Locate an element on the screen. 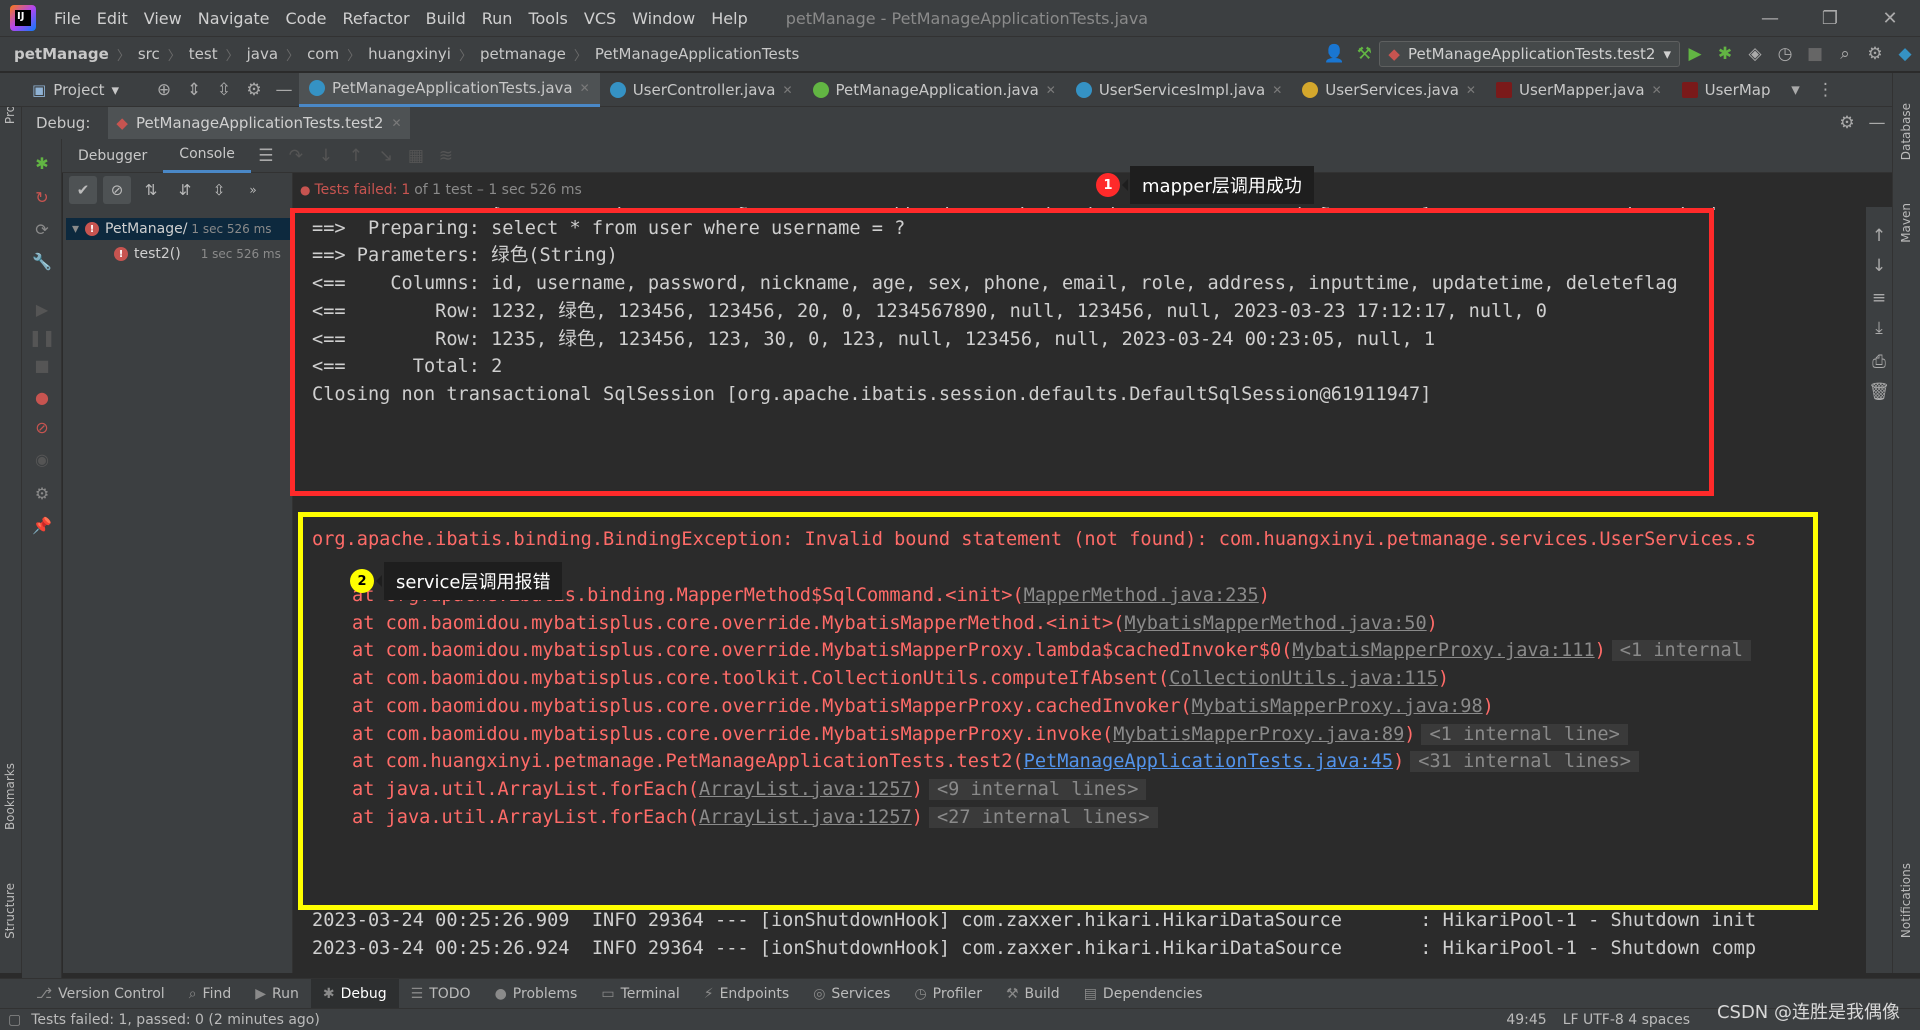 This screenshot has width=1920, height=1030. hide-icon: — is located at coordinates (284, 90).